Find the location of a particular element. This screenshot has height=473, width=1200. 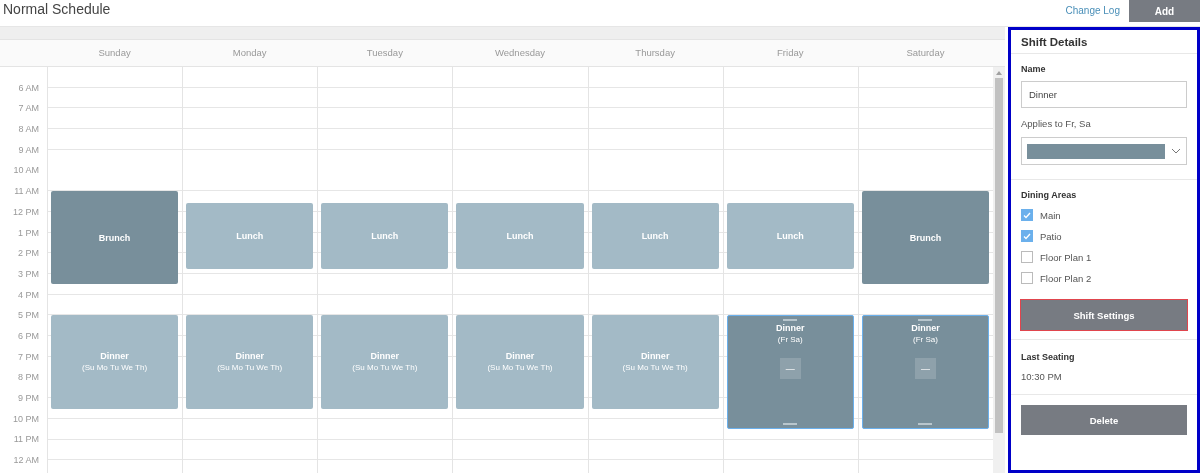

hour-label: 6 AM is located at coordinates (28, 88).